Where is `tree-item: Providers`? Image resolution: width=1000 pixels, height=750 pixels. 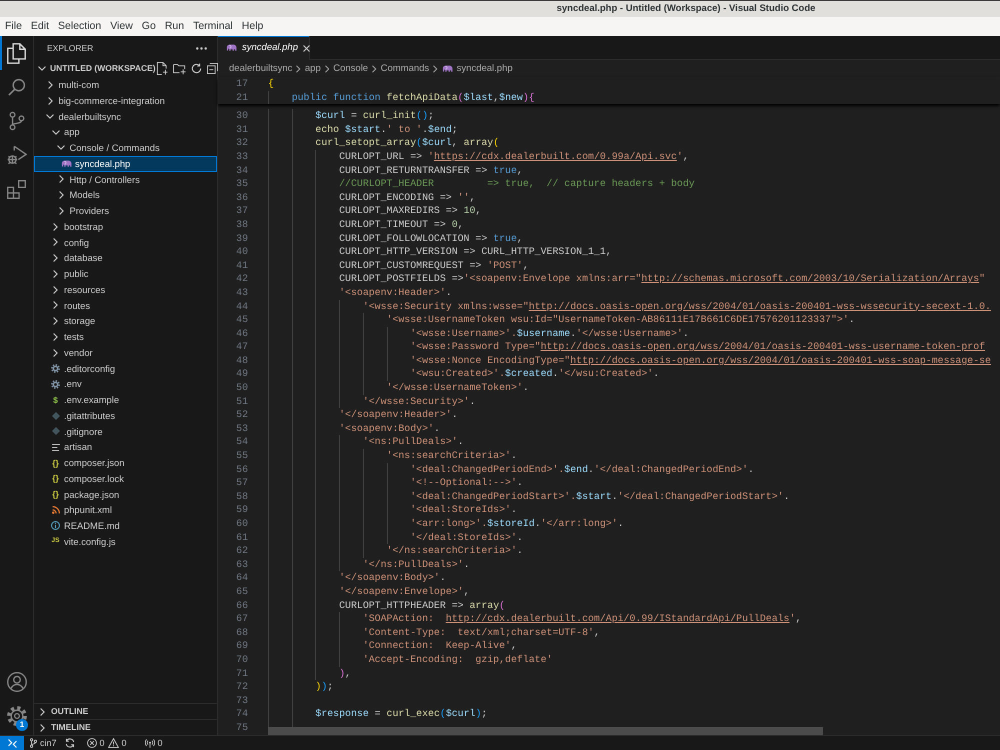 tree-item: Providers is located at coordinates (125, 211).